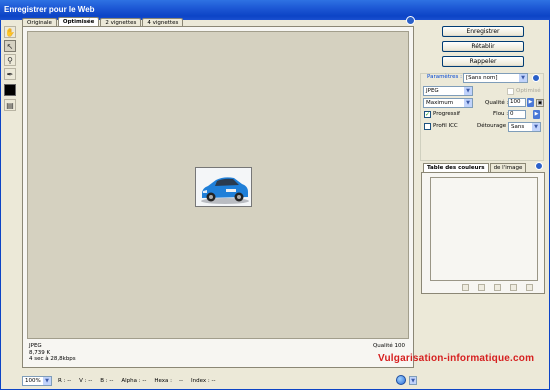 The image size is (550, 390). I want to click on readout-alpha: Alpha : --, so click(133, 381).